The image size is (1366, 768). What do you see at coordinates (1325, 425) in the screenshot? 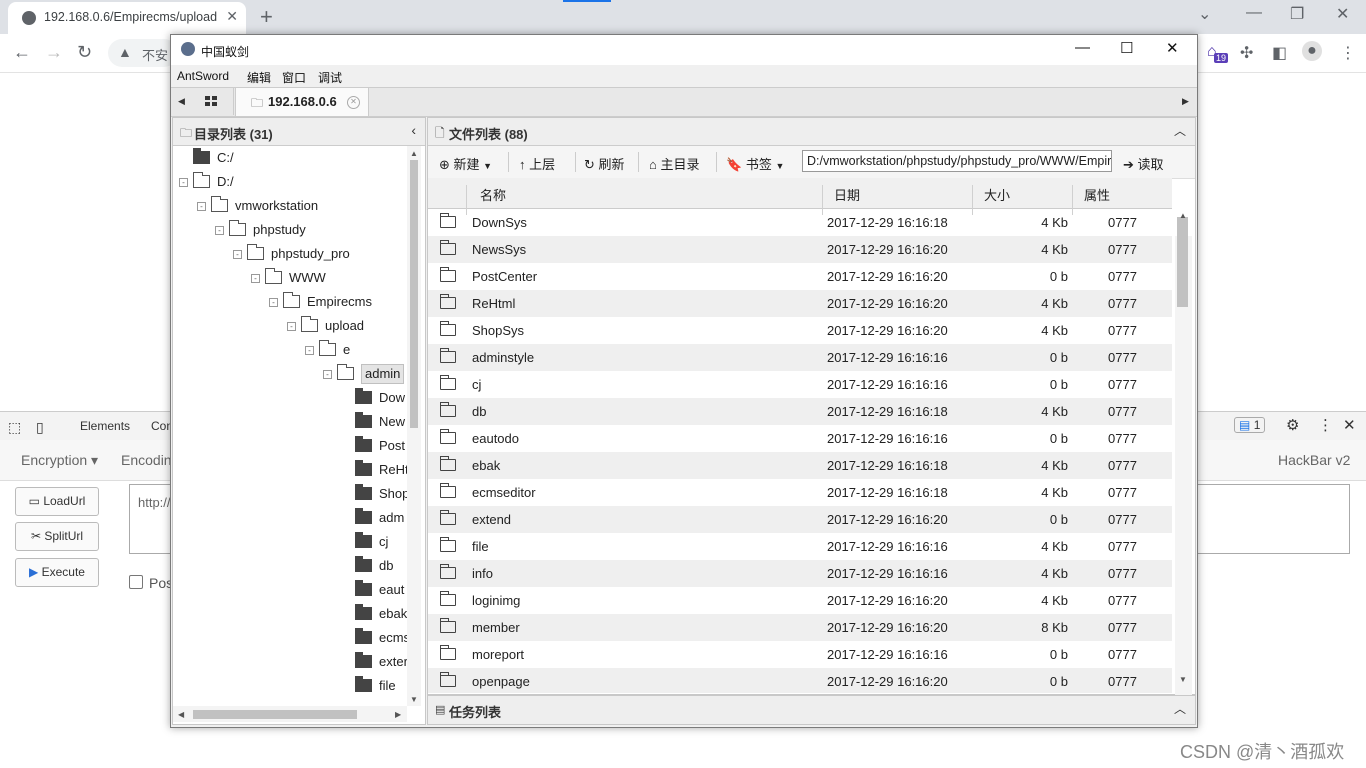
I see `more-icon: ⋮` at bounding box center [1325, 425].